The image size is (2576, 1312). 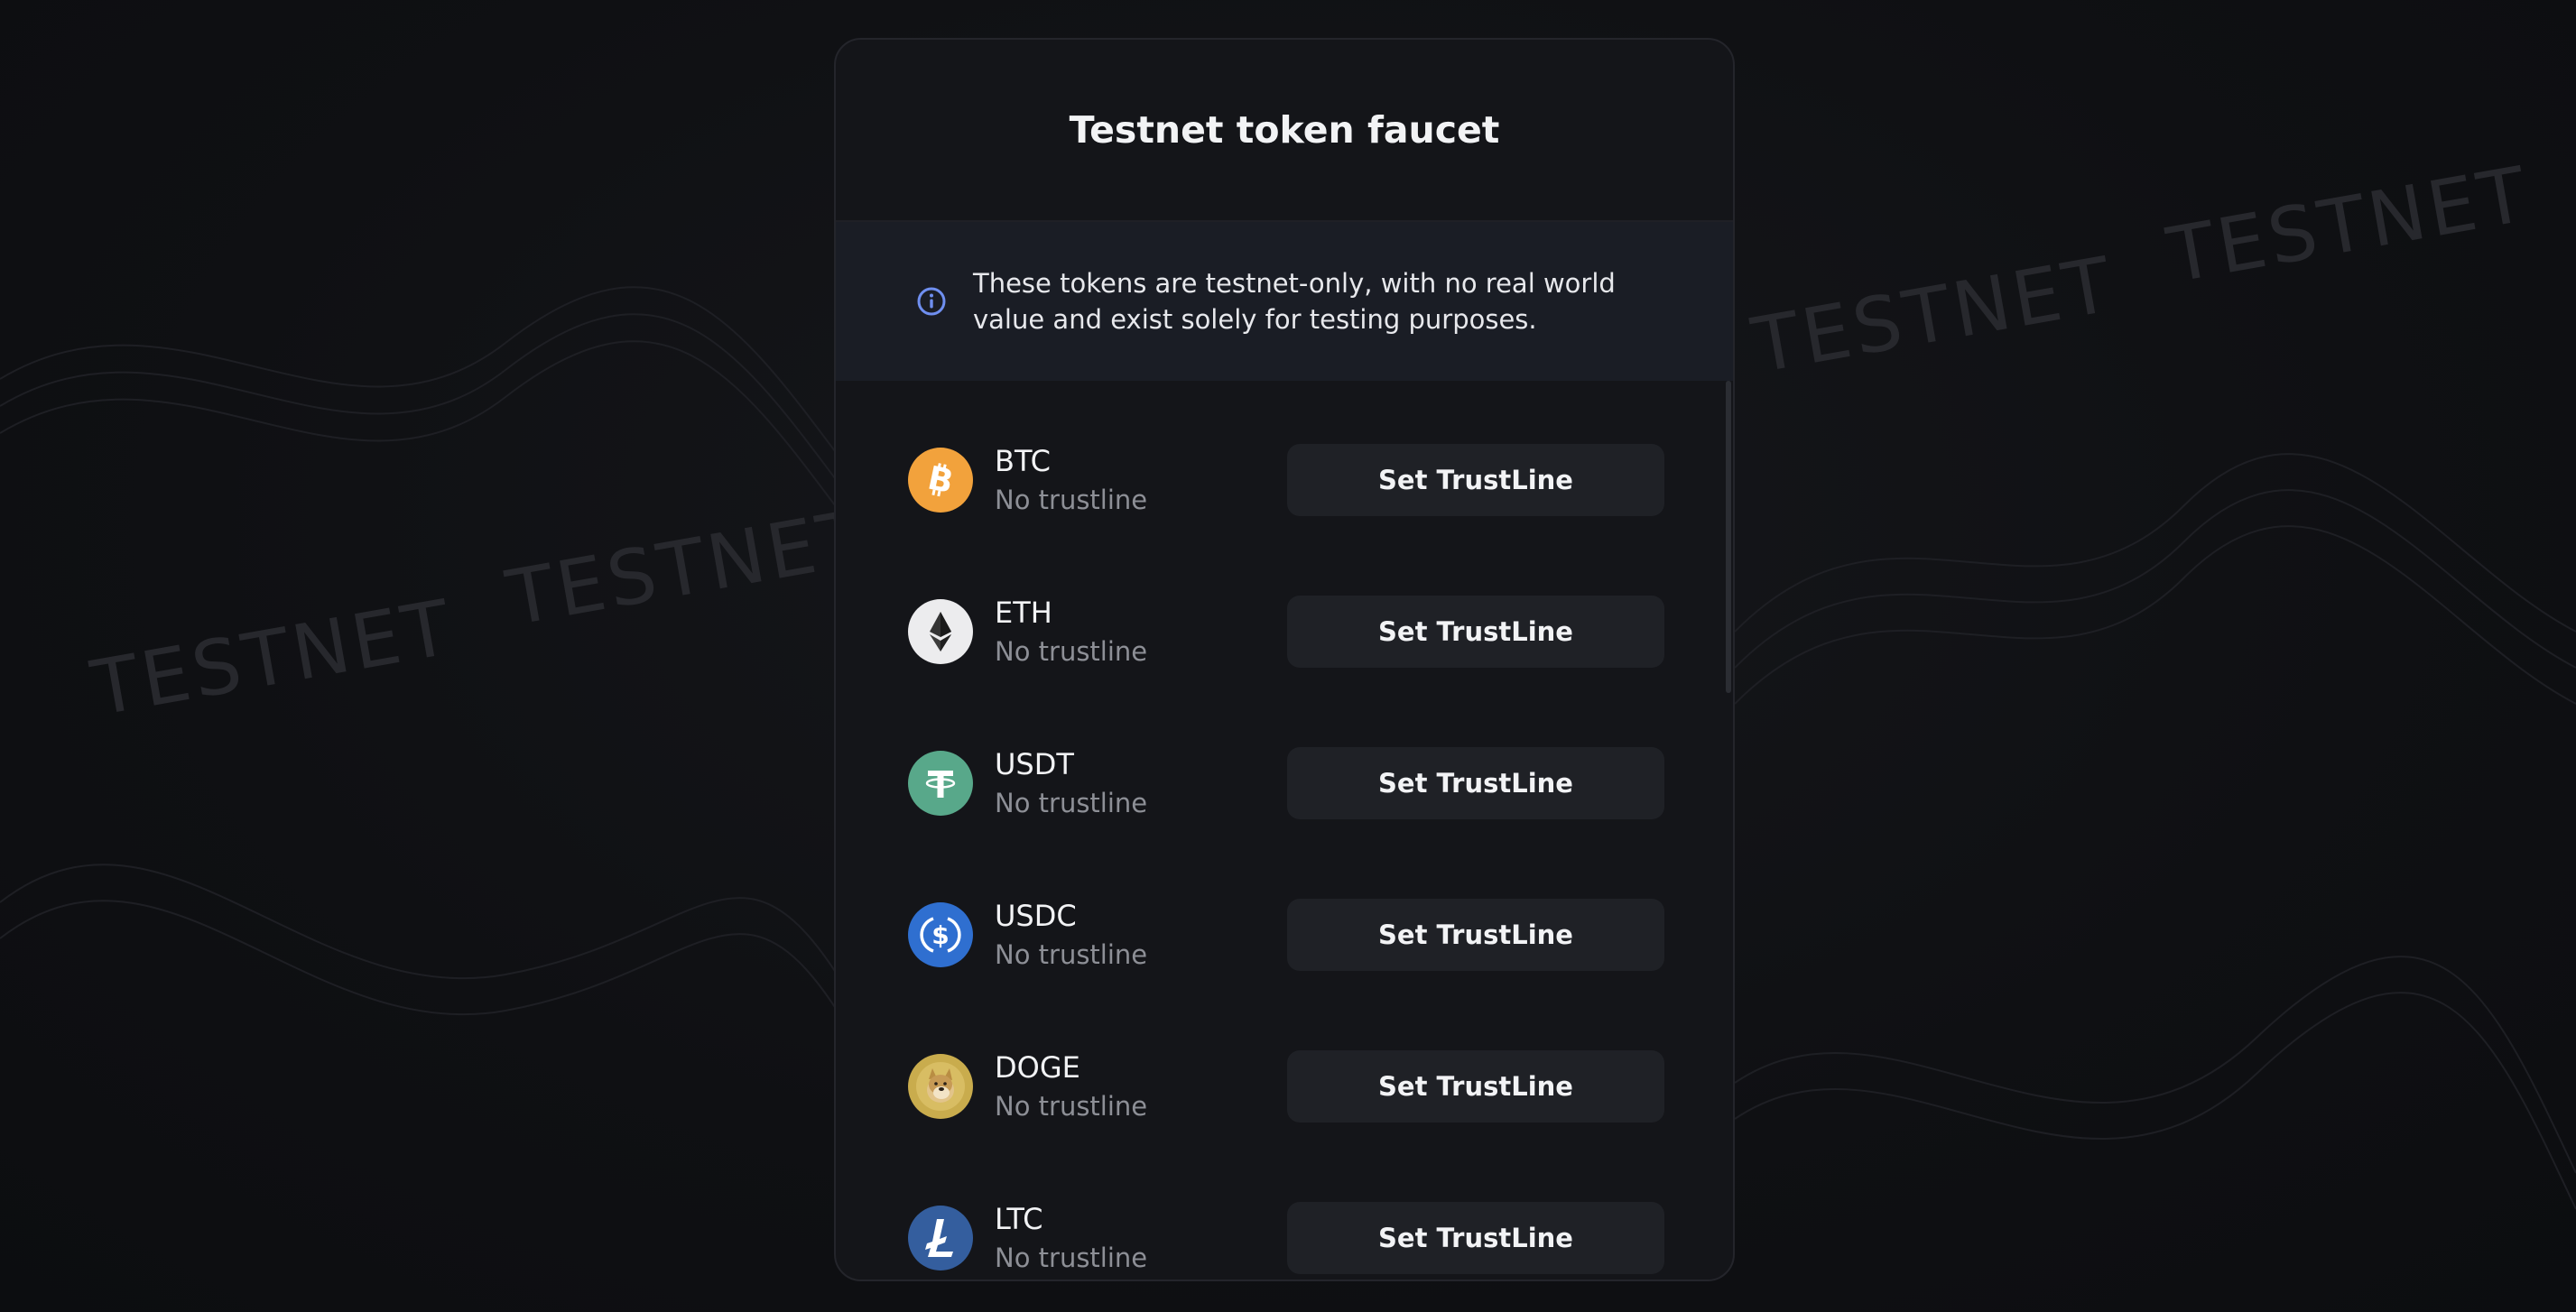 What do you see at coordinates (940, 783) in the screenshot?
I see `tether-icon` at bounding box center [940, 783].